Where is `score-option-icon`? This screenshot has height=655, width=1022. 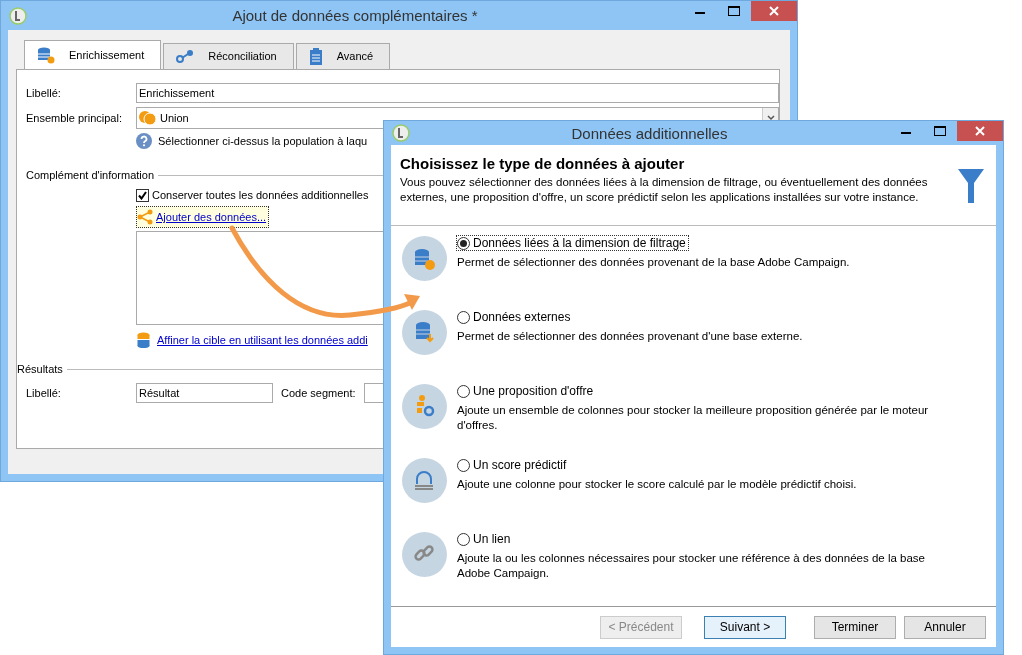
score-option-icon is located at coordinates (424, 480).